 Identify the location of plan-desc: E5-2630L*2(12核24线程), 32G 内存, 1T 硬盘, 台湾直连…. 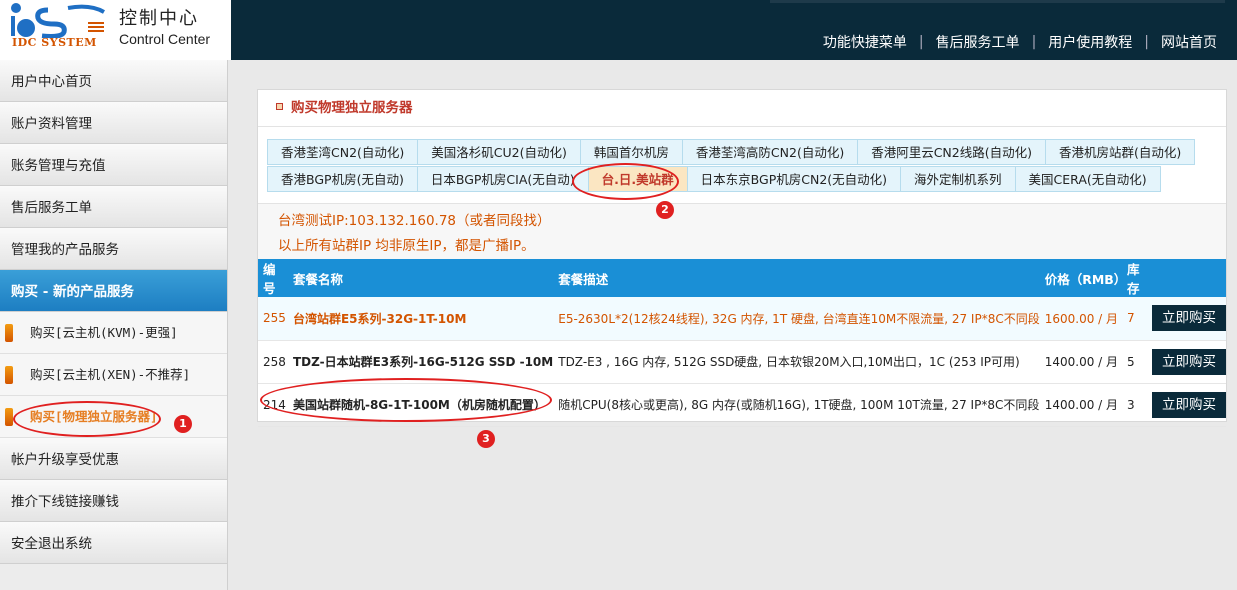
(796, 319).